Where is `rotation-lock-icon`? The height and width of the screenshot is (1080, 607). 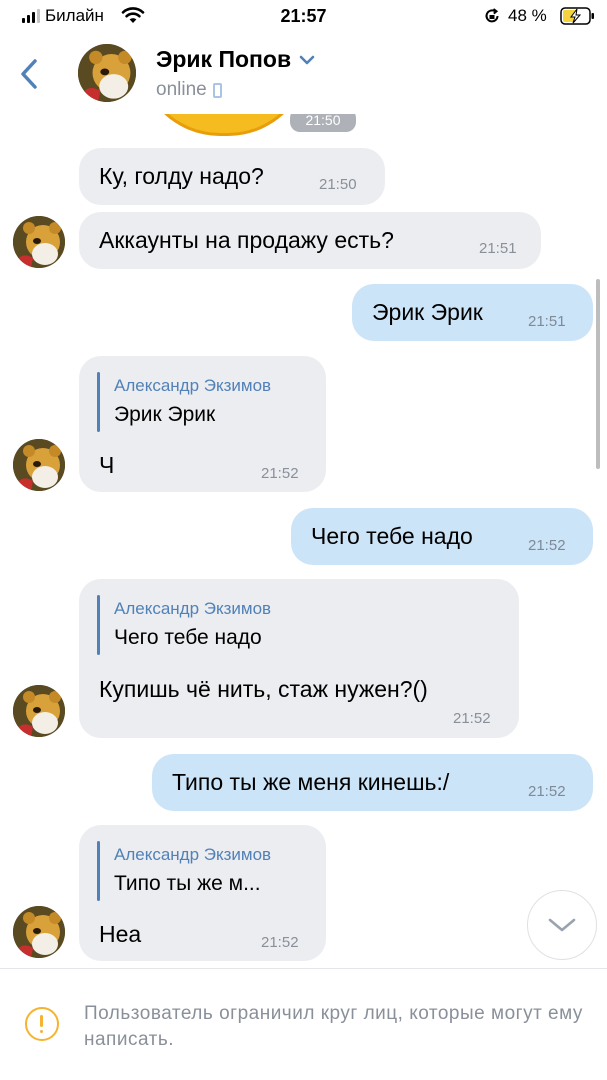
rotation-lock-icon is located at coordinates (492, 15).